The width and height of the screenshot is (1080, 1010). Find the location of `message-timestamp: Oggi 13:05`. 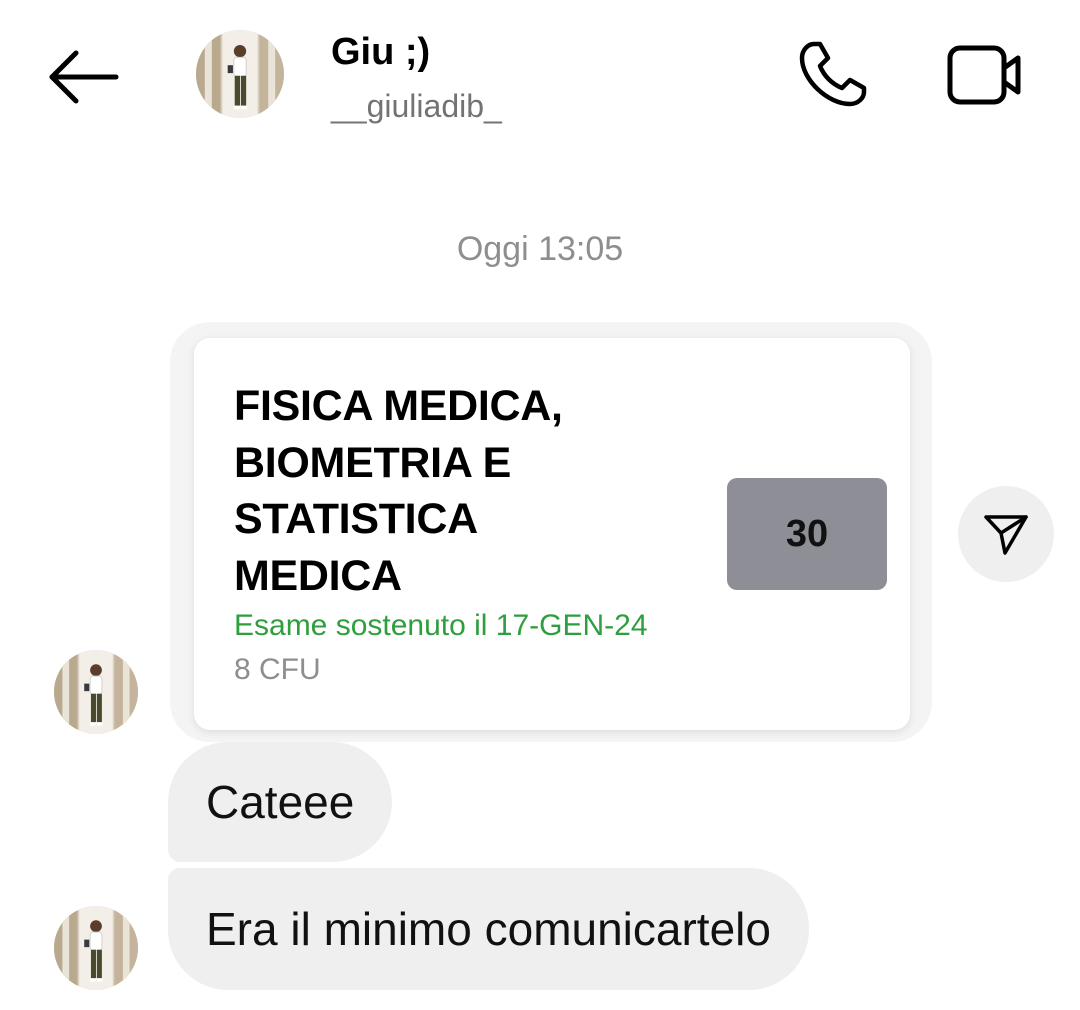

message-timestamp: Oggi 13:05 is located at coordinates (540, 249).